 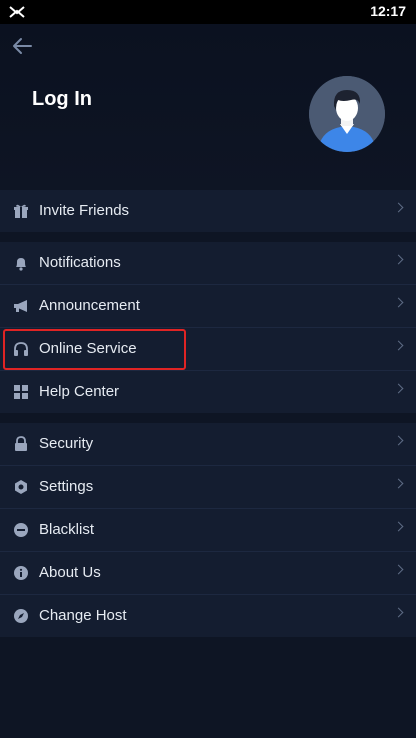 What do you see at coordinates (62, 99) in the screenshot?
I see `login-link: Log In` at bounding box center [62, 99].